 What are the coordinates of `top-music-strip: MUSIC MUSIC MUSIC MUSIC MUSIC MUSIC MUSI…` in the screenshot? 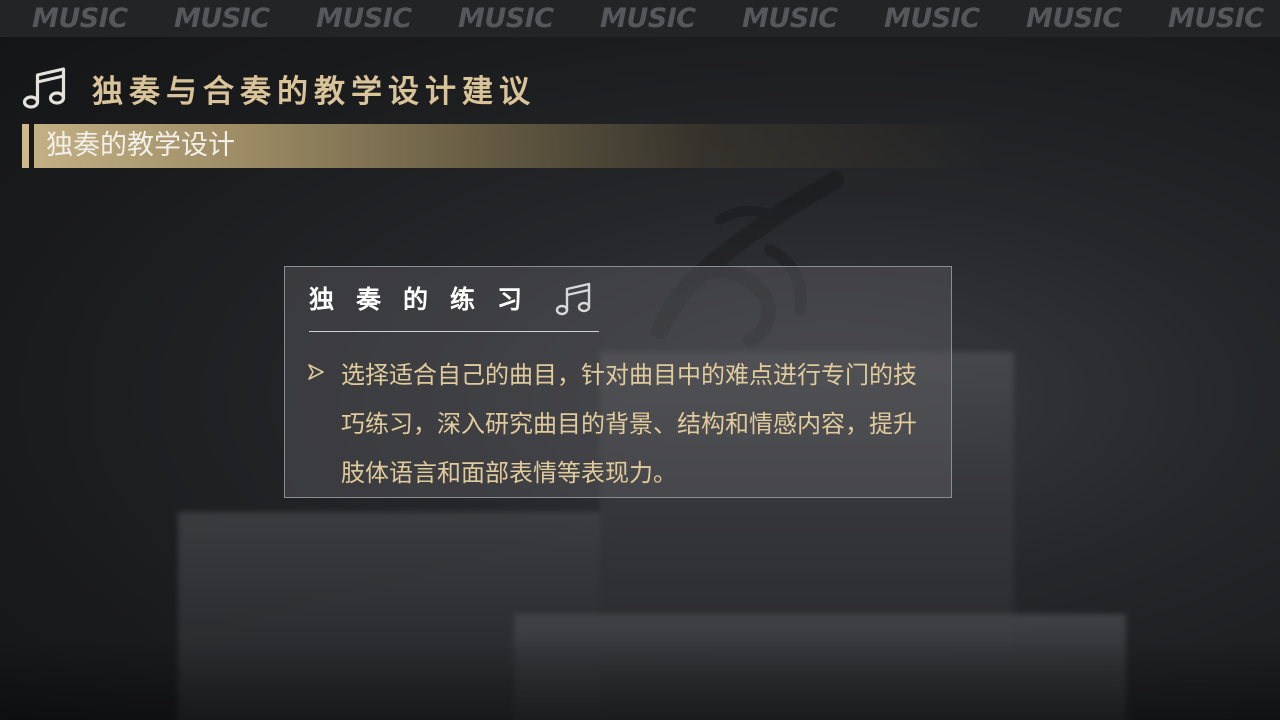 It's located at (640, 18).